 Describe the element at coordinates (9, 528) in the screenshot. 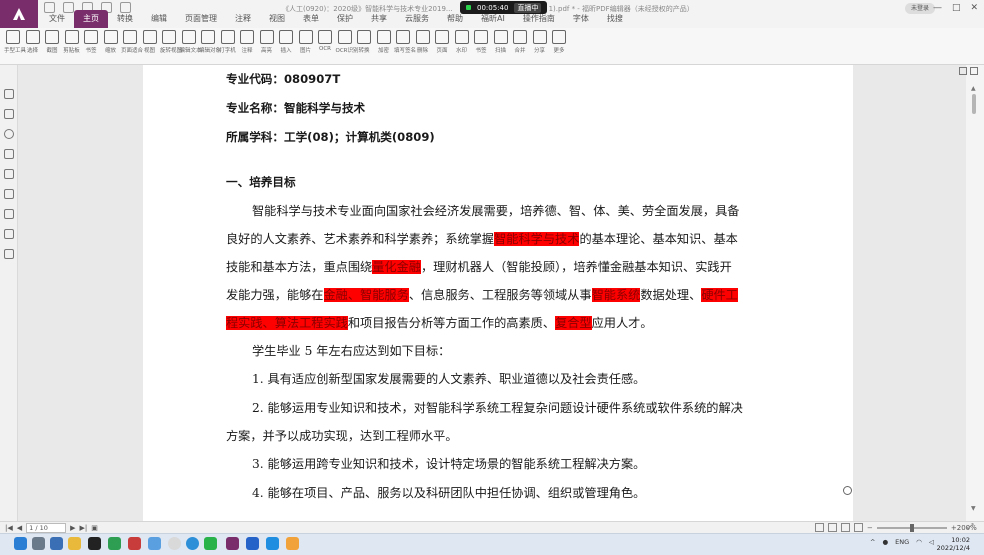

I see `first-page-icon: |◀` at that location.